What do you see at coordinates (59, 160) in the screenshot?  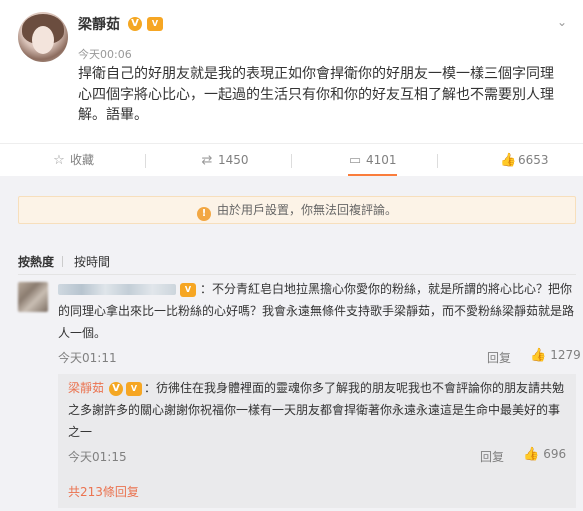 I see `star-icon: ☆` at bounding box center [59, 160].